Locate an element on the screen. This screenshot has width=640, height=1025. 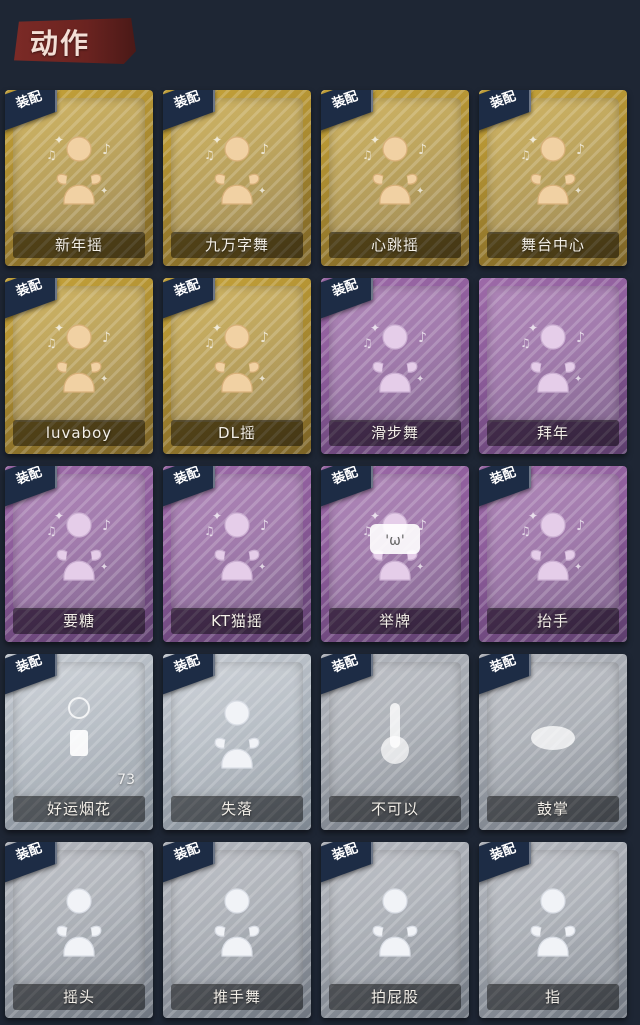
header: 动作 is located at coordinates (320, 40).